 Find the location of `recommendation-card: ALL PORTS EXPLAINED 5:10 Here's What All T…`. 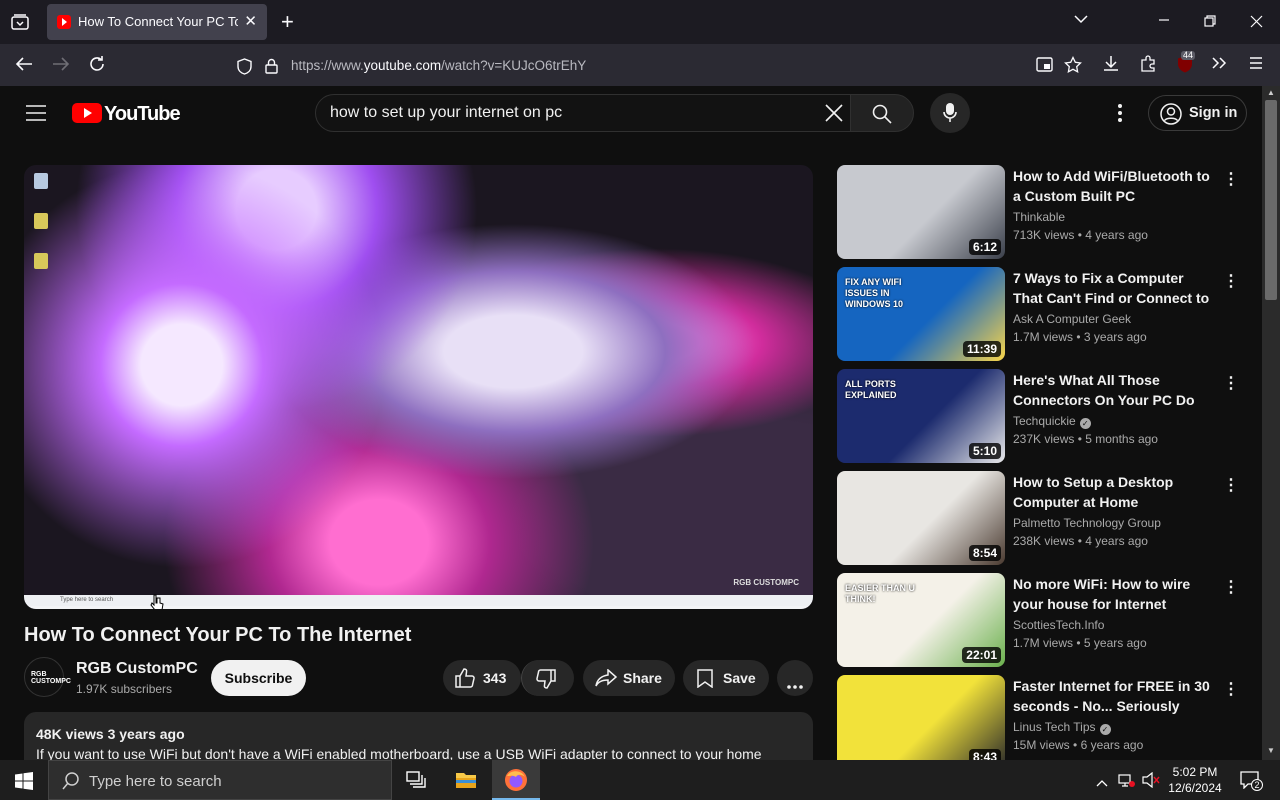

recommendation-card: ALL PORTS EXPLAINED 5:10 Here's What All T… is located at coordinates (1038, 416).